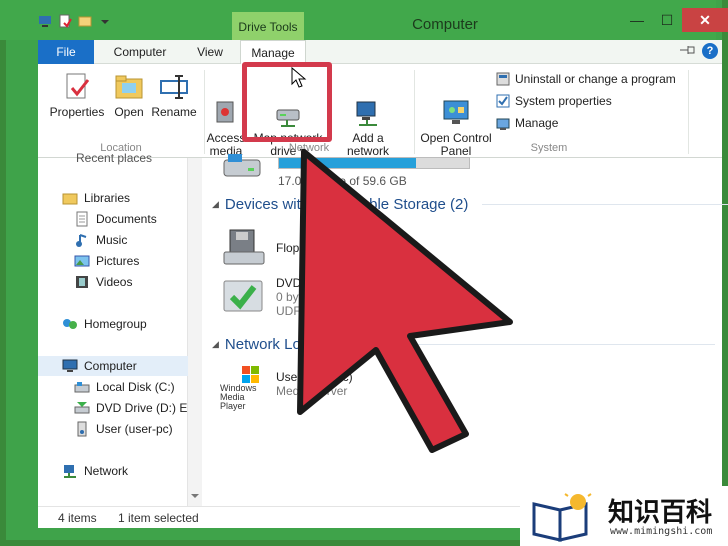 The width and height of the screenshot is (728, 546). Describe the element at coordinates (710, 51) in the screenshot. I see `help-icon: ?` at that location.